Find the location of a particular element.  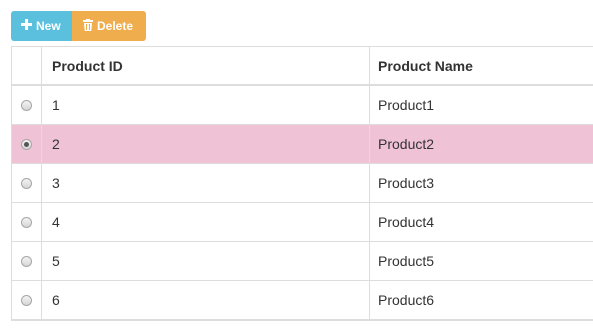

delete-button-label: Delete is located at coordinates (115, 26).